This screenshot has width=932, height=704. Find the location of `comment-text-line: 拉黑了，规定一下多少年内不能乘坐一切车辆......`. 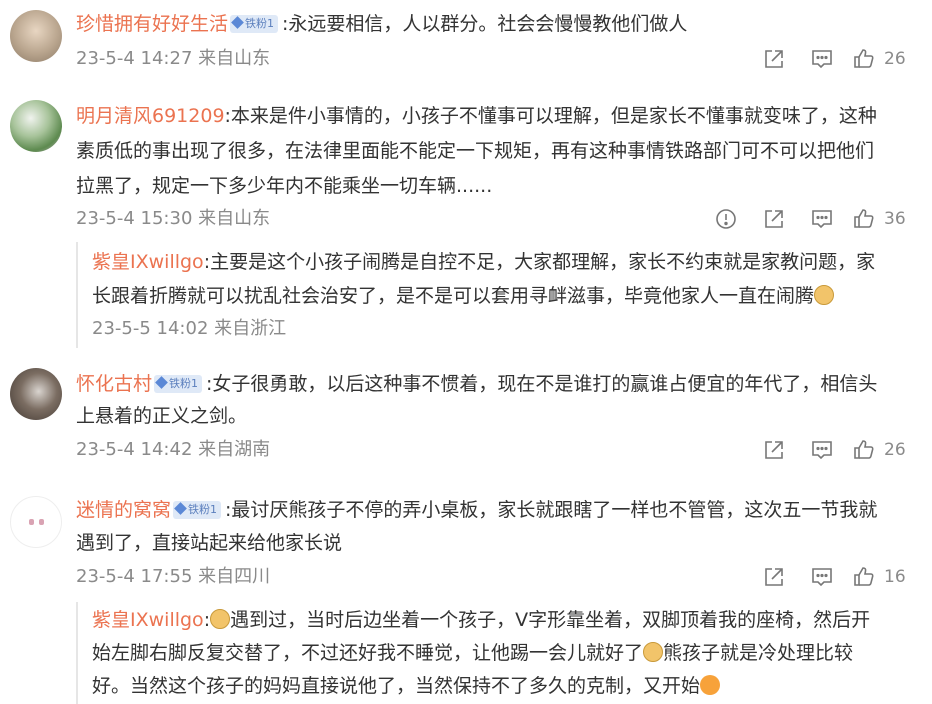

comment-text-line: 拉黑了，规定一下多少年内不能乘坐一切车辆...... is located at coordinates (284, 186).